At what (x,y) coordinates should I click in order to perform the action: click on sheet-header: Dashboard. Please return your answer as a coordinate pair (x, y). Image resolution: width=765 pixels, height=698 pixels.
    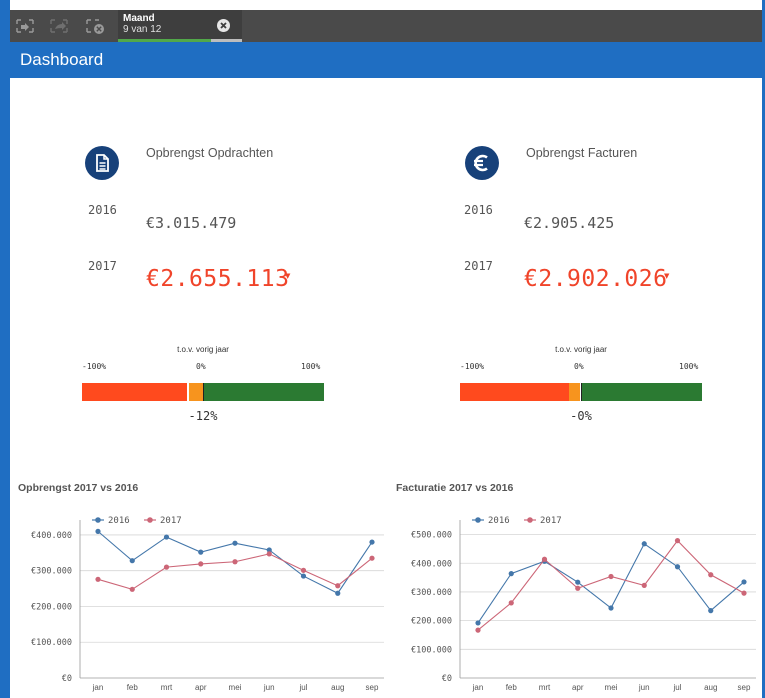
    Looking at the image, I should click on (386, 60).